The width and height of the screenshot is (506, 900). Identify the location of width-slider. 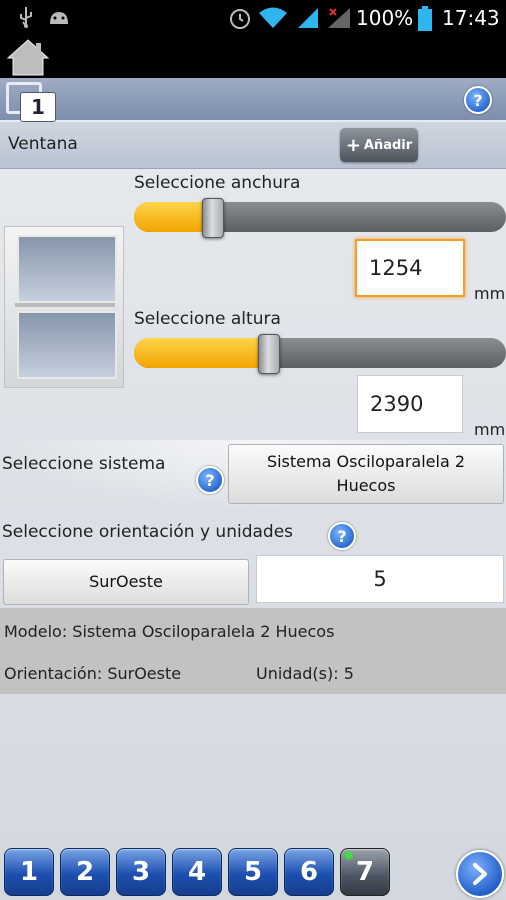
(320, 217).